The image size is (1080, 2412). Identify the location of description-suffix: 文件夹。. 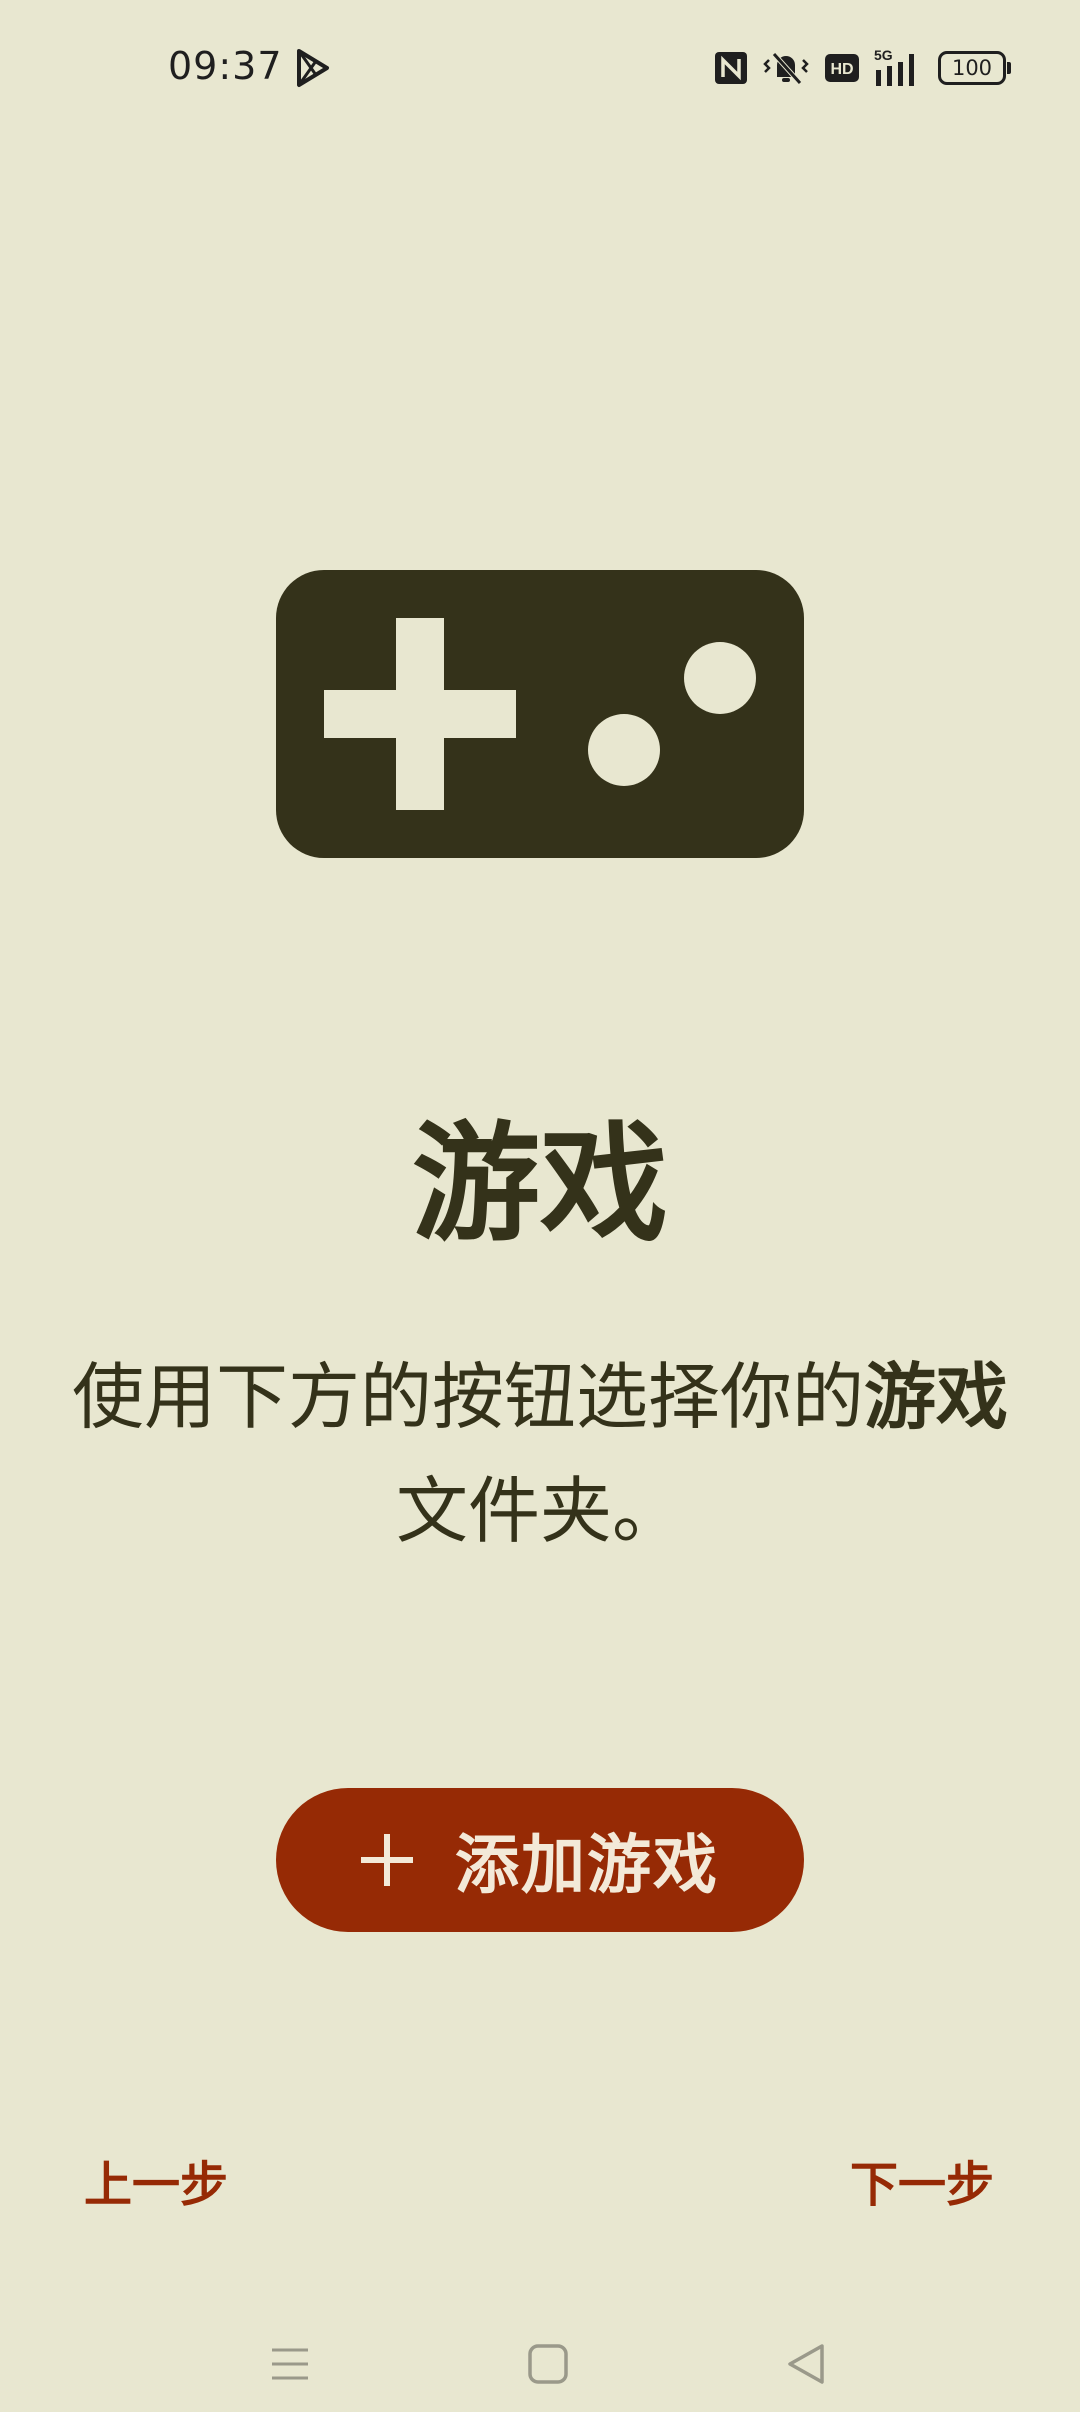
(539, 1511).